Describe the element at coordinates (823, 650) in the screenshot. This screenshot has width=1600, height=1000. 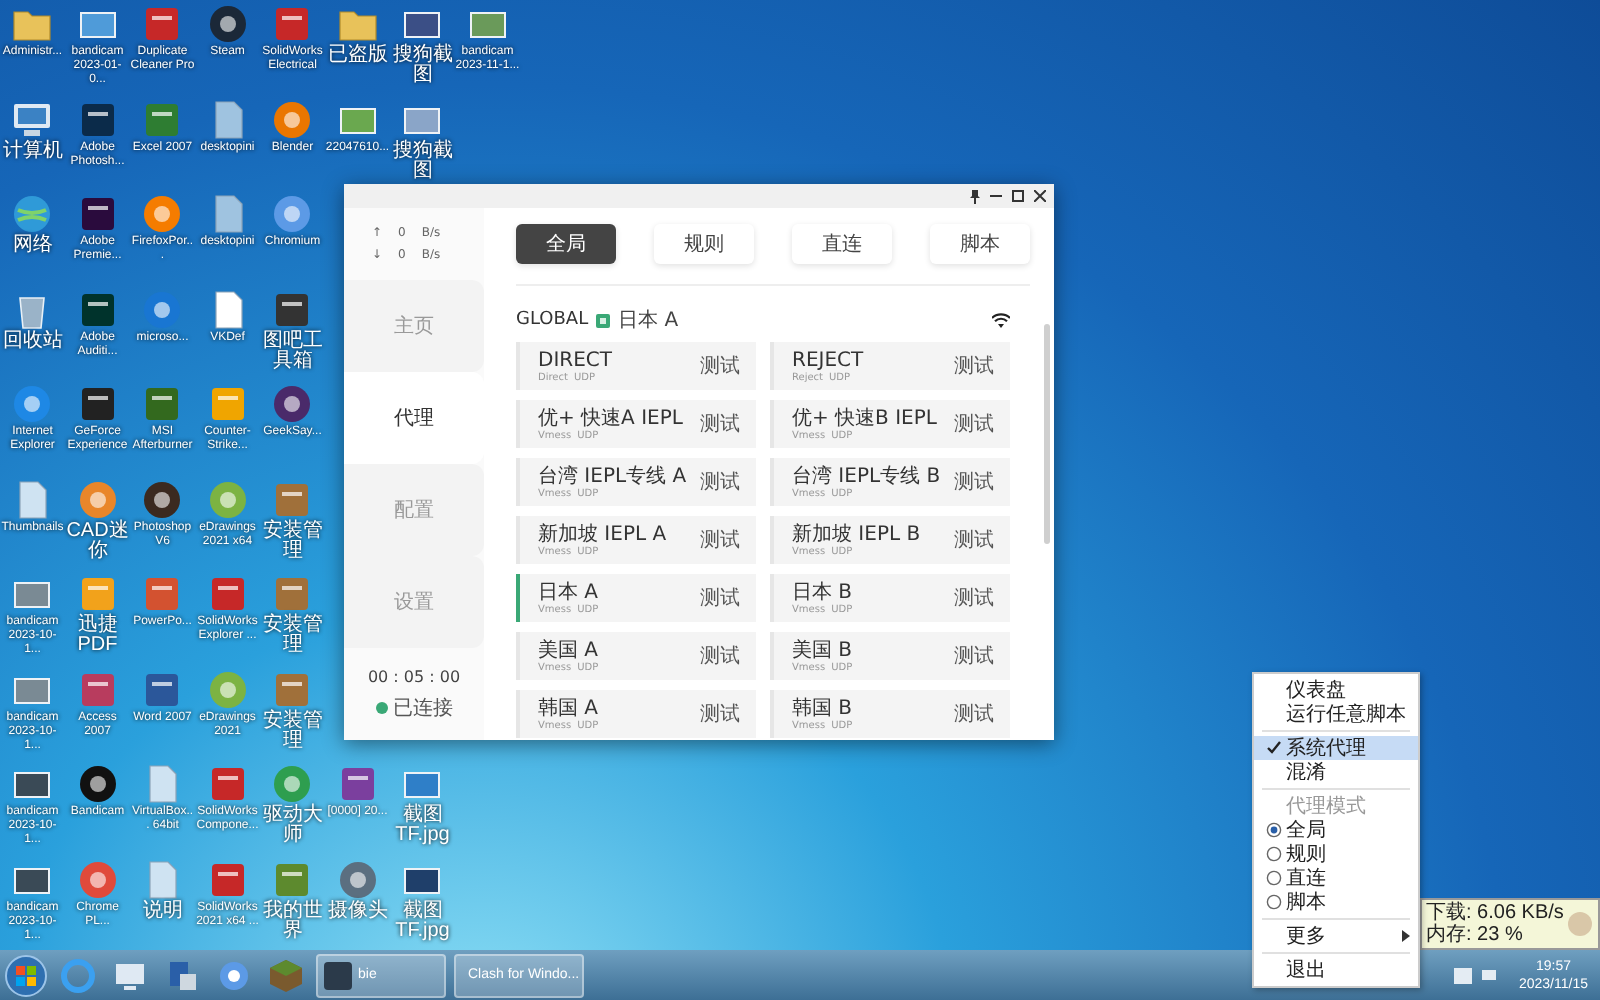
I see `proxy-name: 美国 B` at that location.